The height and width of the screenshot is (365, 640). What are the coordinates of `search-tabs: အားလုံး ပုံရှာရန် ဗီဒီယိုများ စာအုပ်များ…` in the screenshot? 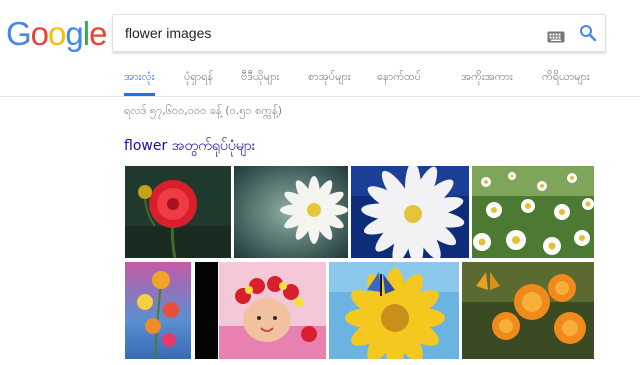 It's located at (320, 78).